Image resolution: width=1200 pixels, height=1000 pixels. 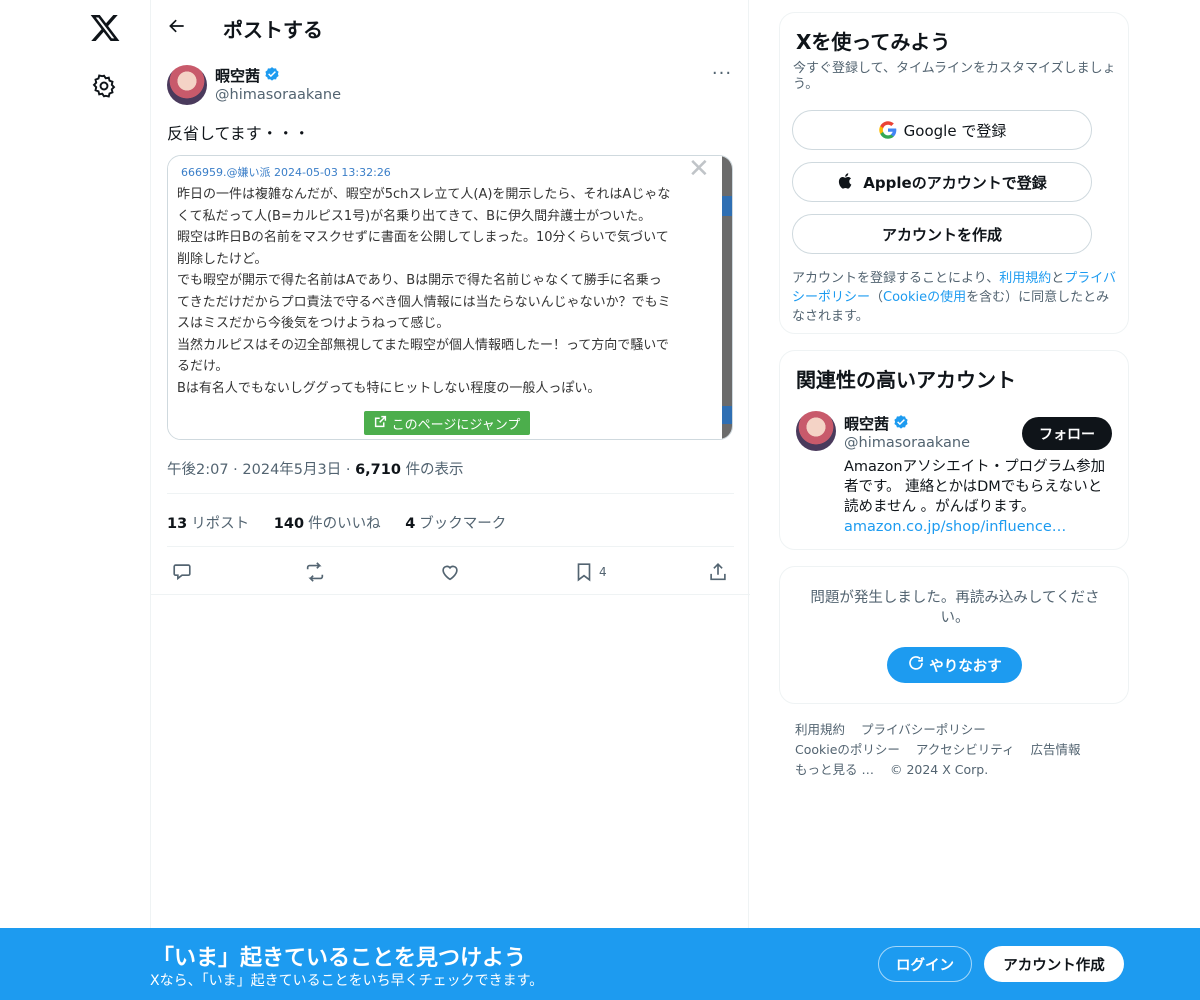 I want to click on like-icon, so click(x=453, y=572).